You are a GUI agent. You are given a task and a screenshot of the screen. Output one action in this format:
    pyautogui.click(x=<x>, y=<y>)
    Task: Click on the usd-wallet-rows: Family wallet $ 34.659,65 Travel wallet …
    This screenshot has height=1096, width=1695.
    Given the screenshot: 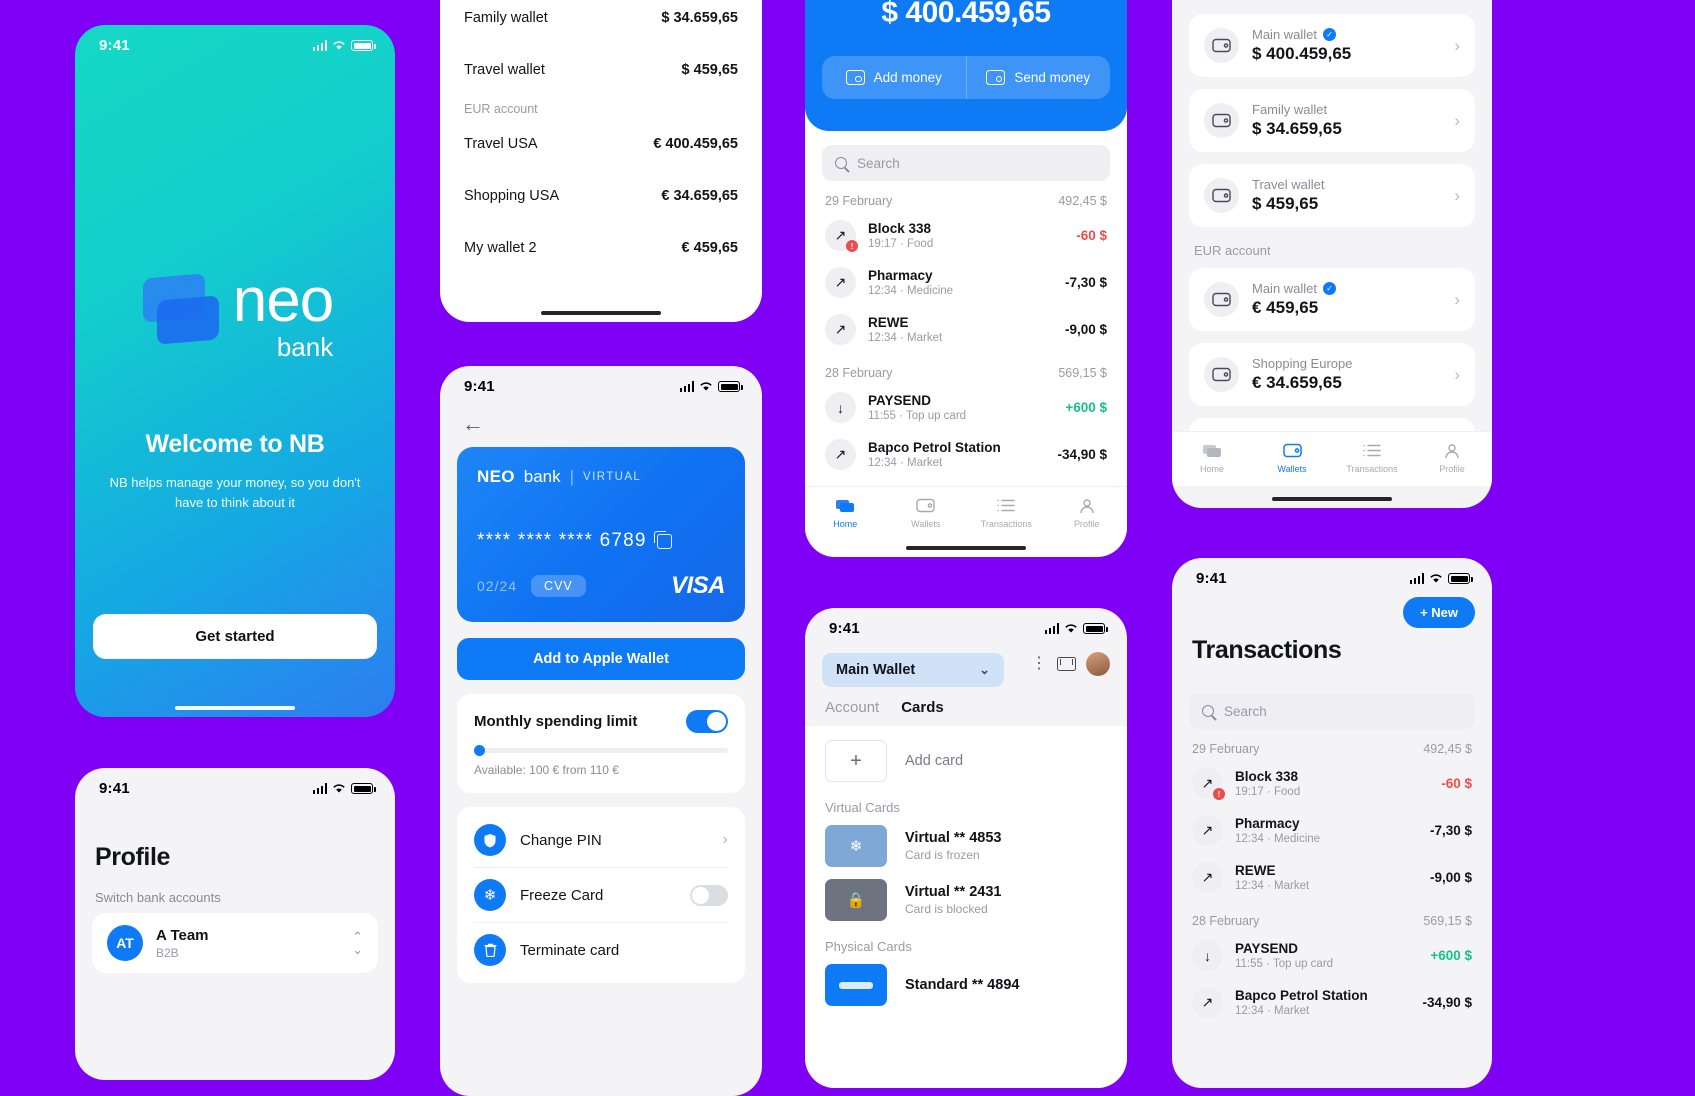 What is the action you would take?
    pyautogui.click(x=601, y=48)
    